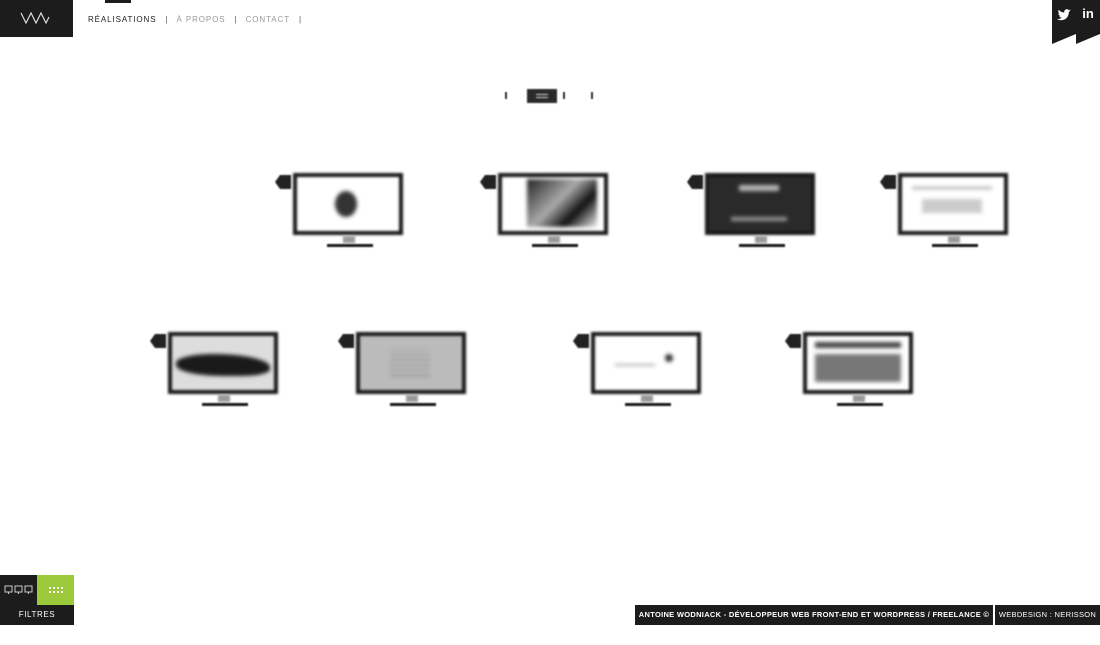 The height and width of the screenshot is (645, 1100). What do you see at coordinates (268, 19) in the screenshot?
I see `nav-item-contact: CONTACT` at bounding box center [268, 19].